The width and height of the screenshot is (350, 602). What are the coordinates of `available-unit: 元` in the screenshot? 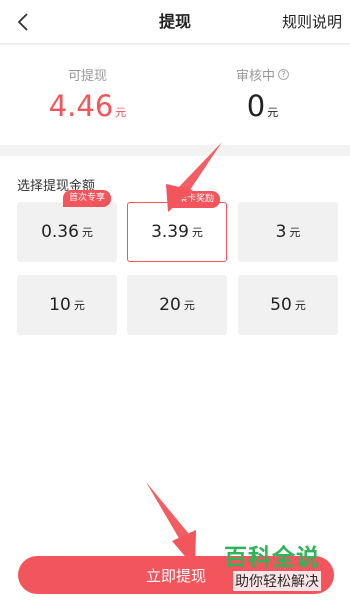 It's located at (121, 112).